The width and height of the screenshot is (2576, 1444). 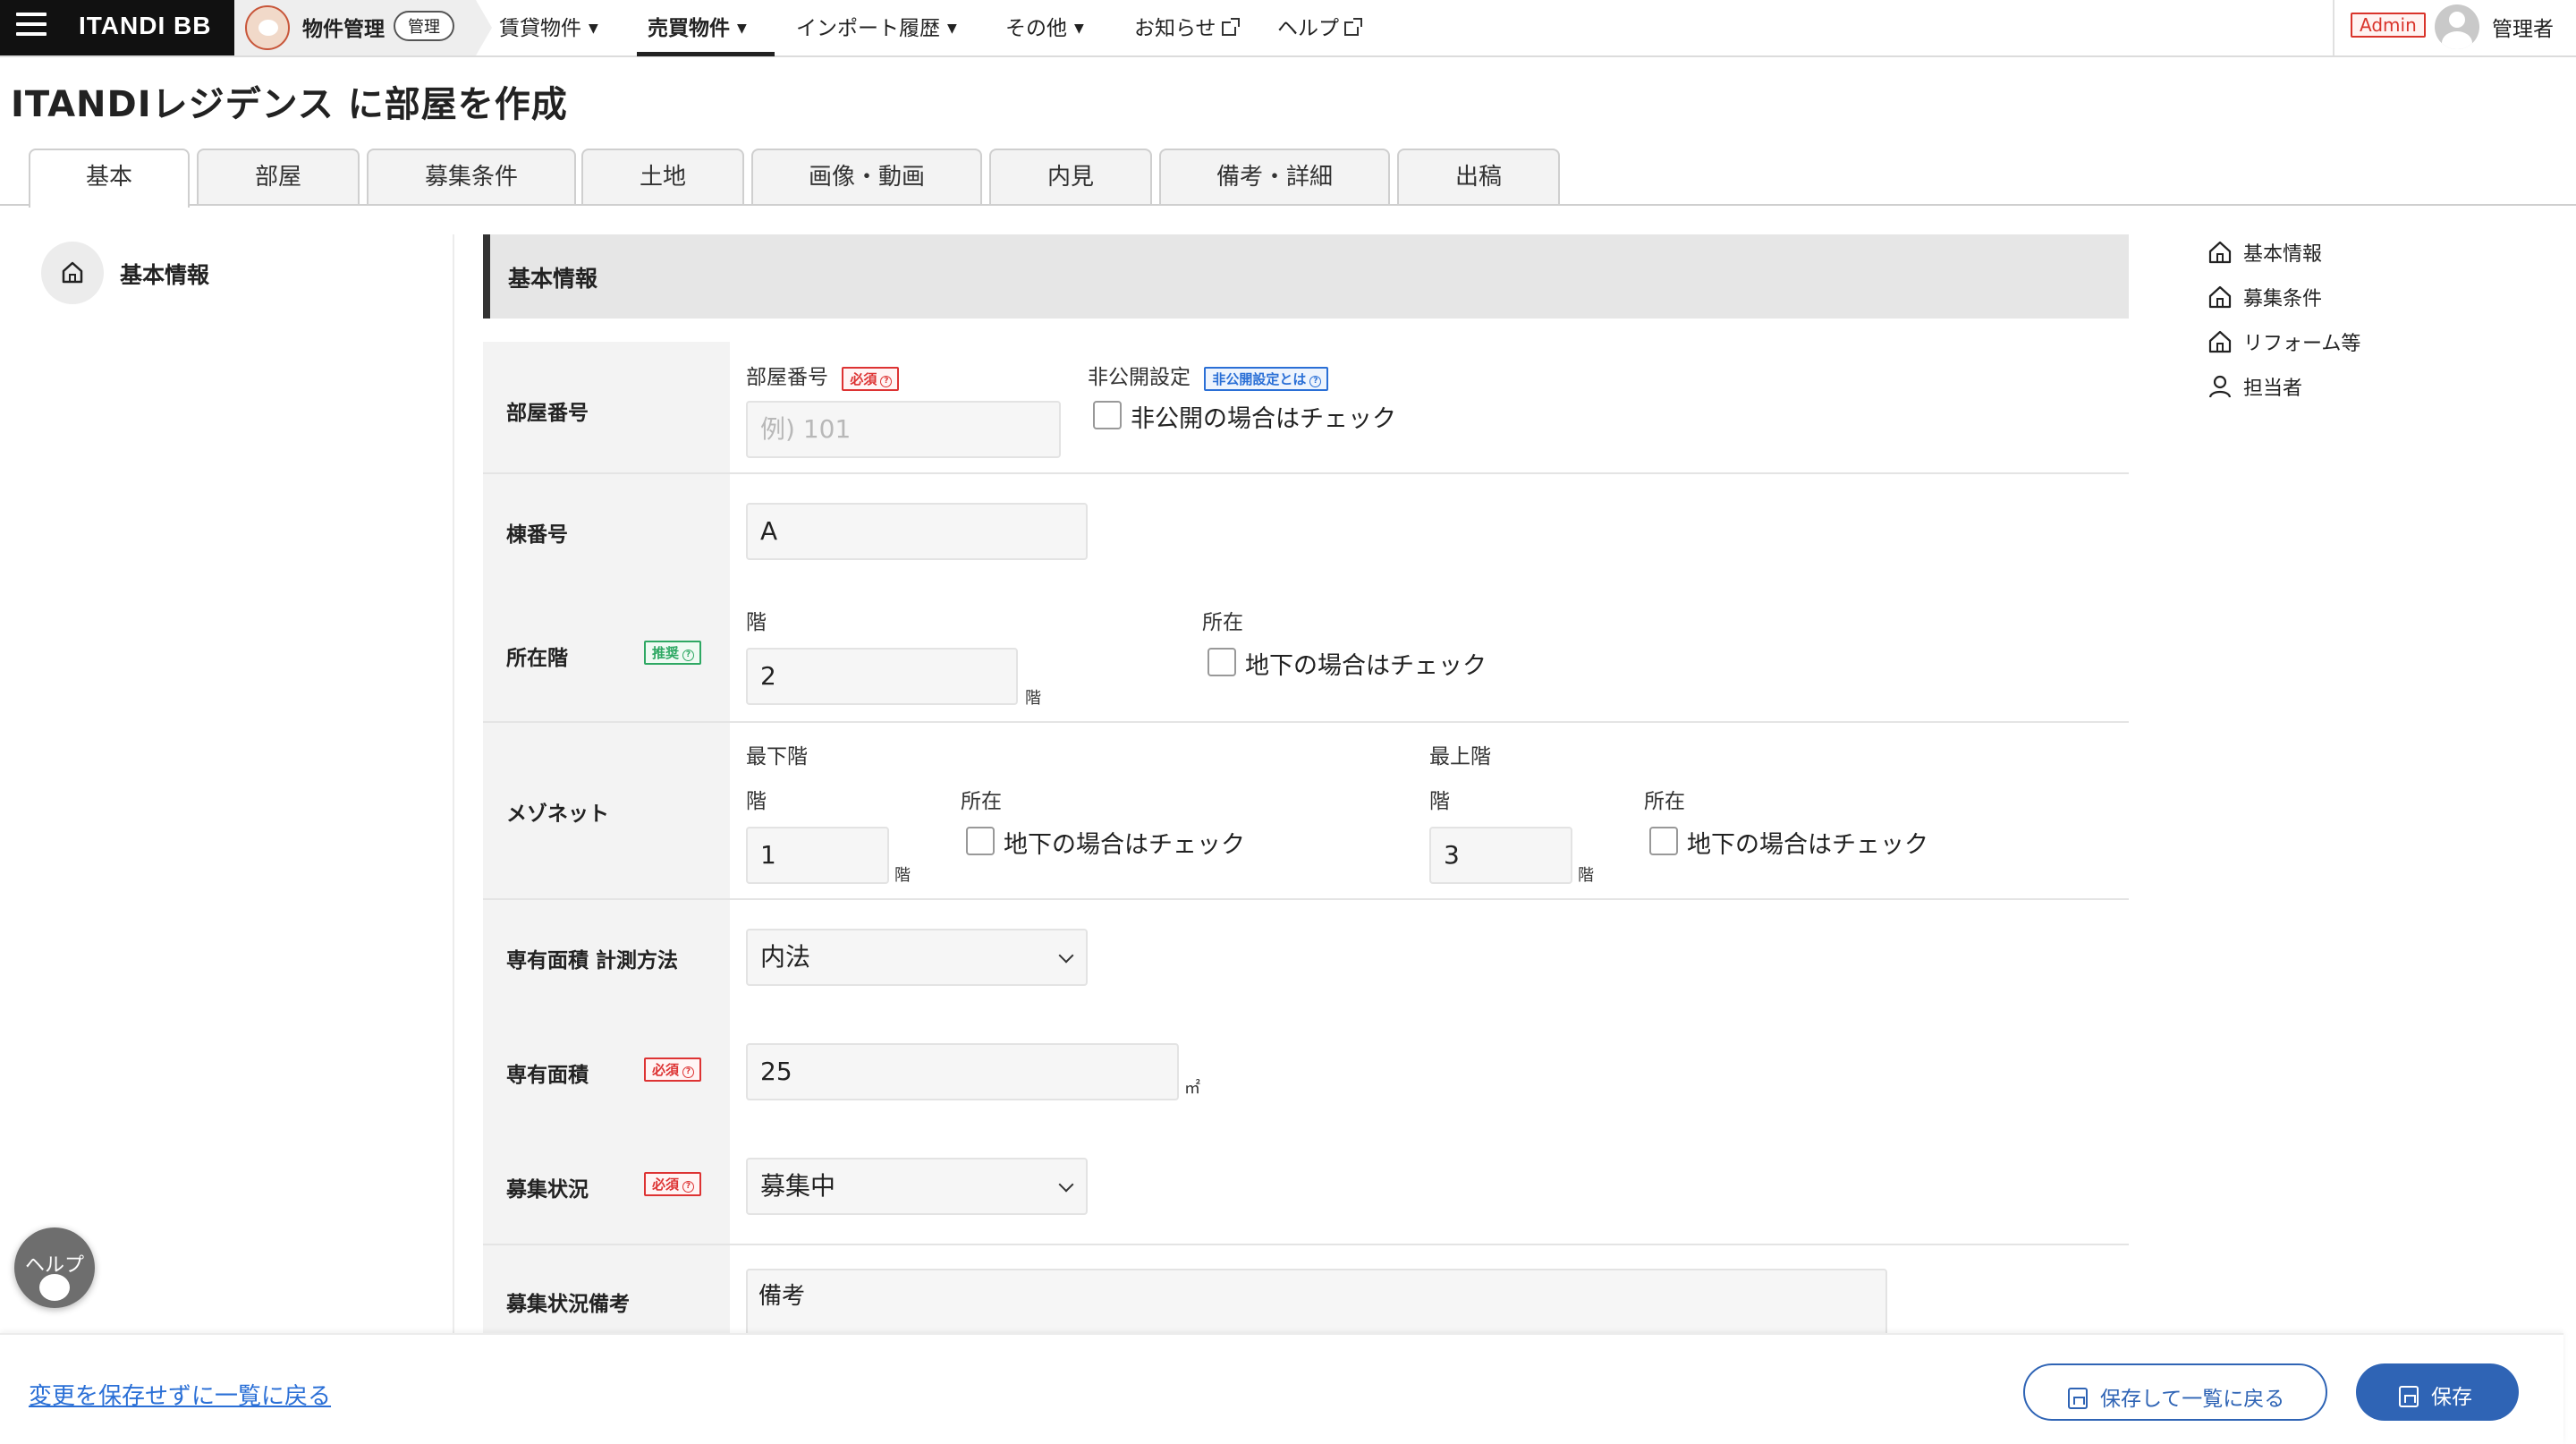 I want to click on save-and-back-button: 保存して一覧に戻る, so click(x=2175, y=1392).